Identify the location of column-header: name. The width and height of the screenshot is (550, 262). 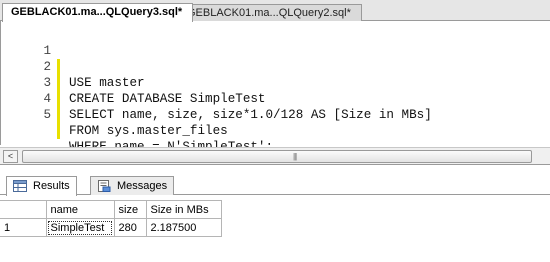
(80, 209).